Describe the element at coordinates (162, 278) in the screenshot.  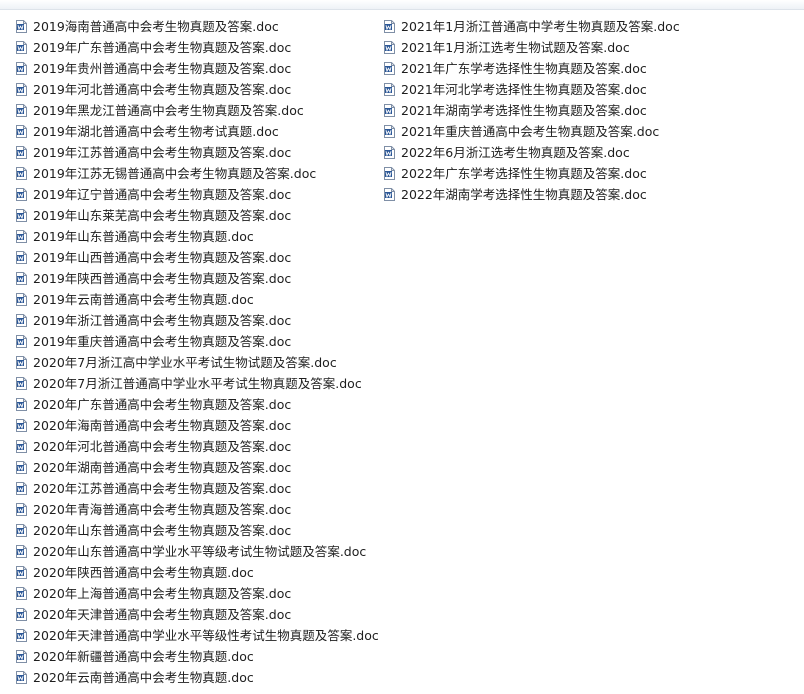
I see `file-name: 2019年陕西普通高中会考生物真题及答案.doc` at that location.